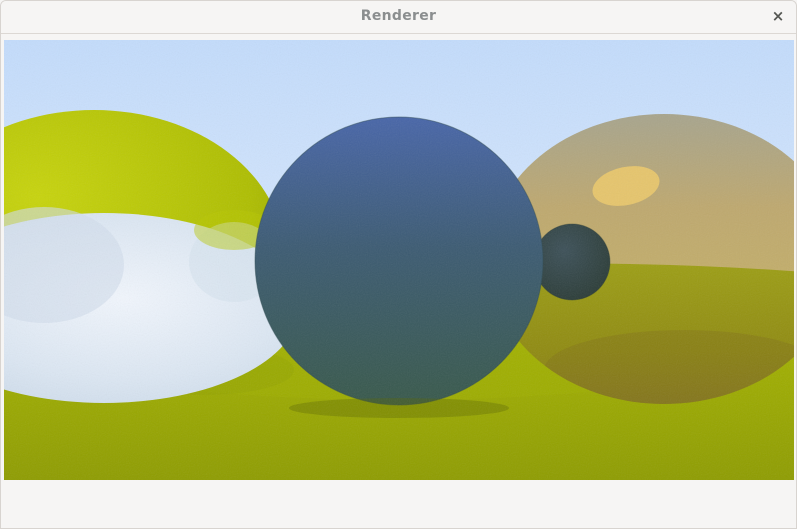 Image resolution: width=797 pixels, height=529 pixels. I want to click on title-bar: Renderer ×, so click(398, 17).